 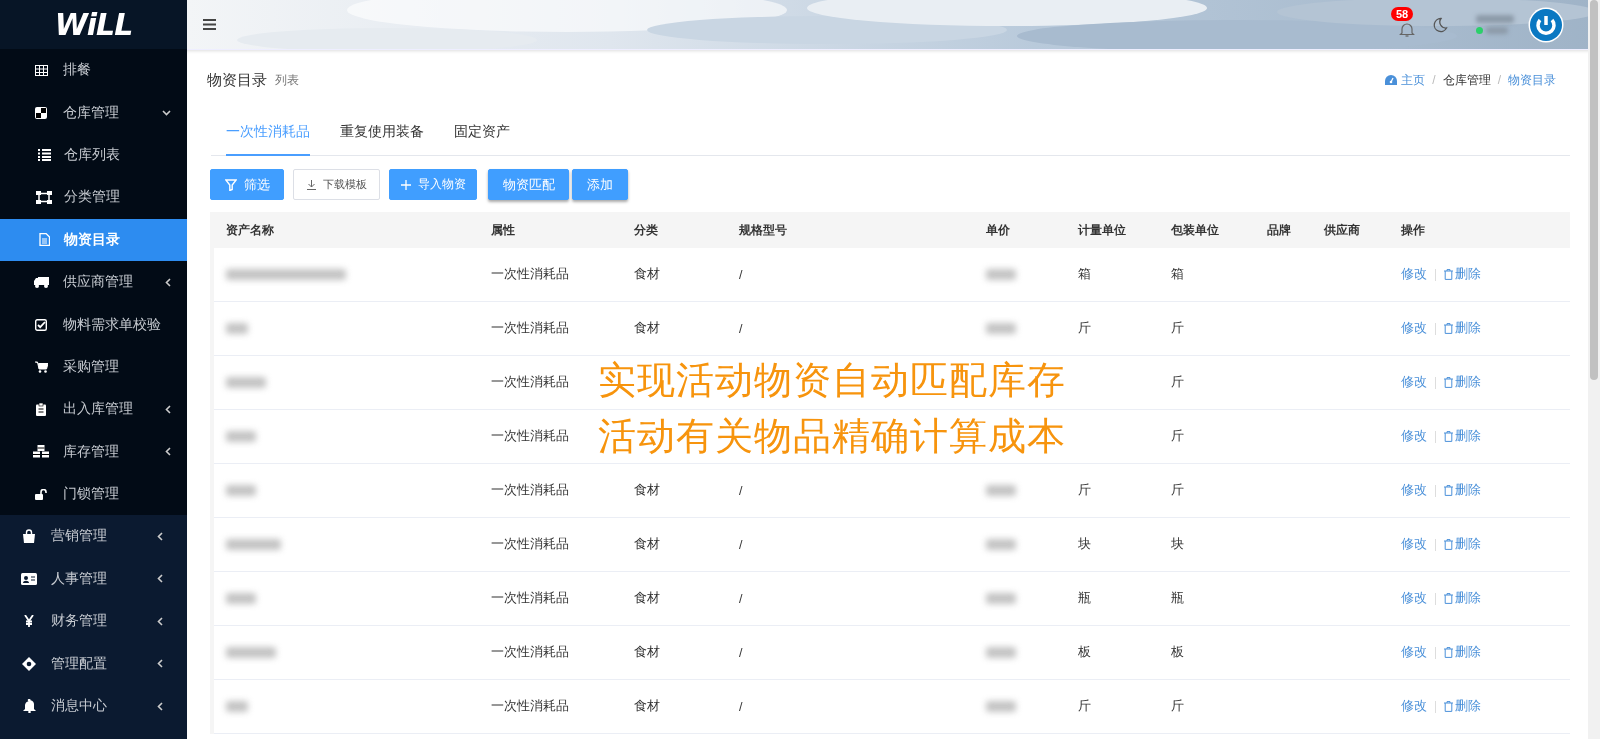 I want to click on breadcrumb-link: 仓库管理, so click(x=1466, y=80).